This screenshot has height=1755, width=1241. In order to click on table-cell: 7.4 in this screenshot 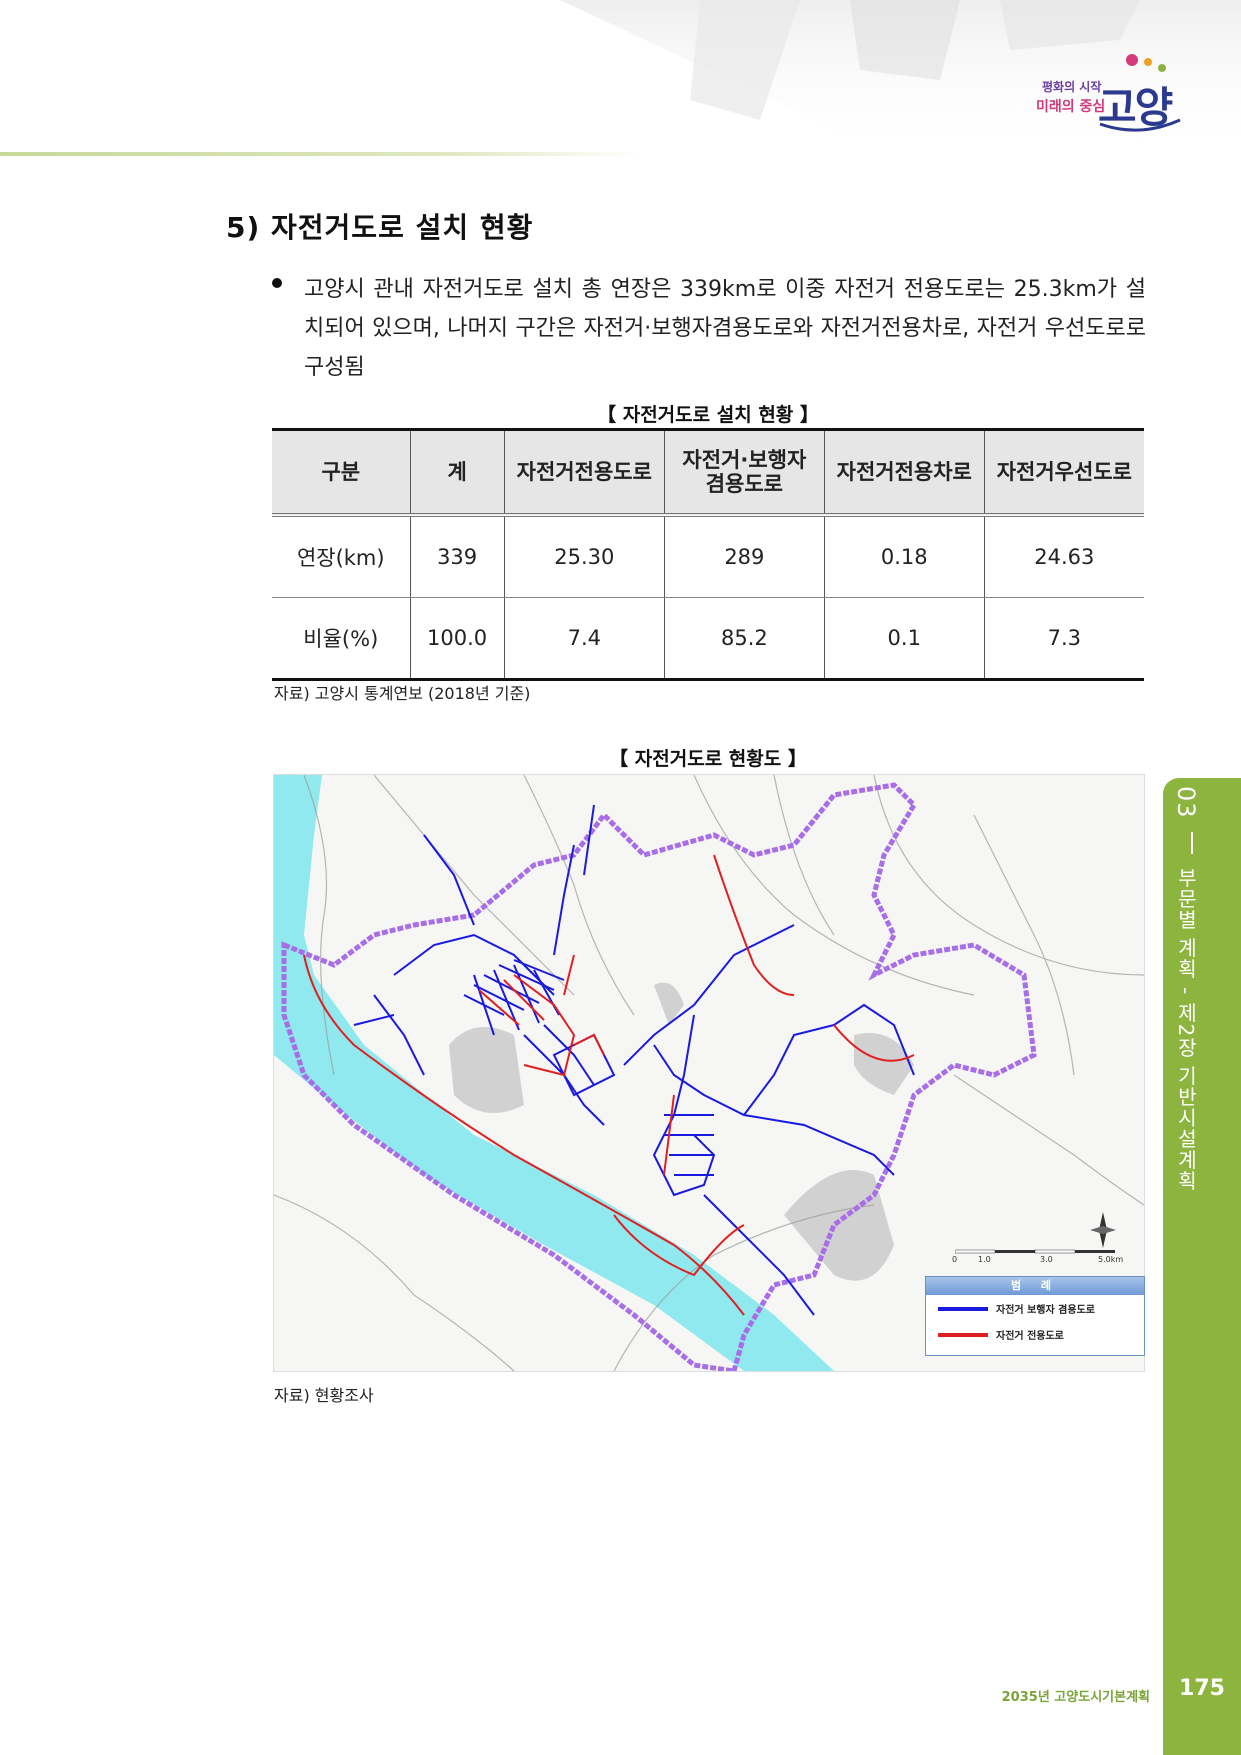, I will do `click(584, 639)`.